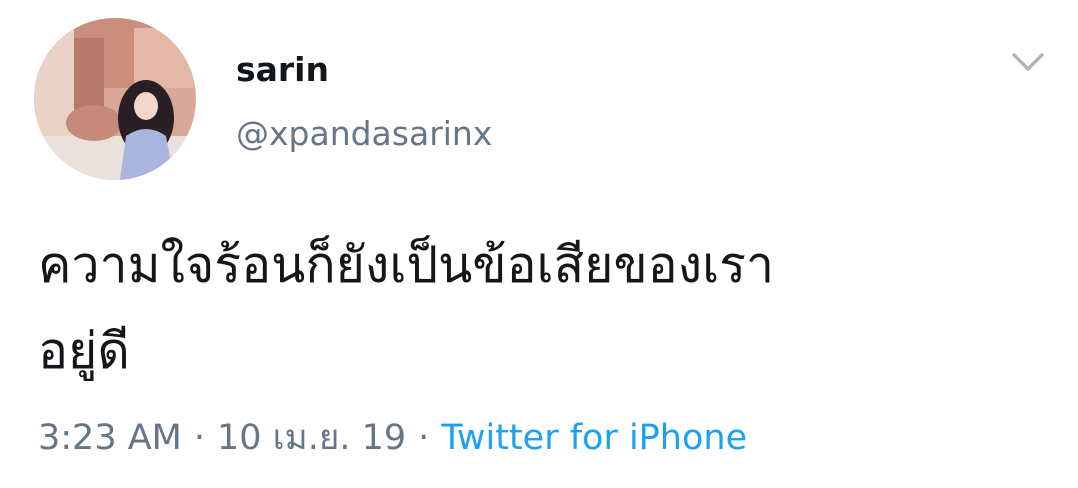 The height and width of the screenshot is (488, 1078). I want to click on avatar-photo, so click(115, 99).